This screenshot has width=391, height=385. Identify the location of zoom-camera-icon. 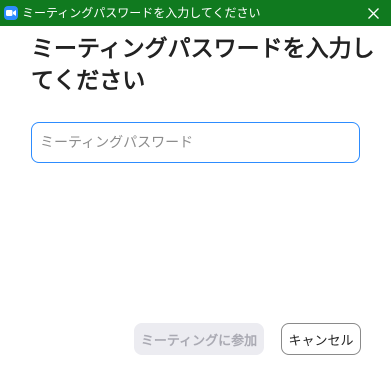
(11, 13).